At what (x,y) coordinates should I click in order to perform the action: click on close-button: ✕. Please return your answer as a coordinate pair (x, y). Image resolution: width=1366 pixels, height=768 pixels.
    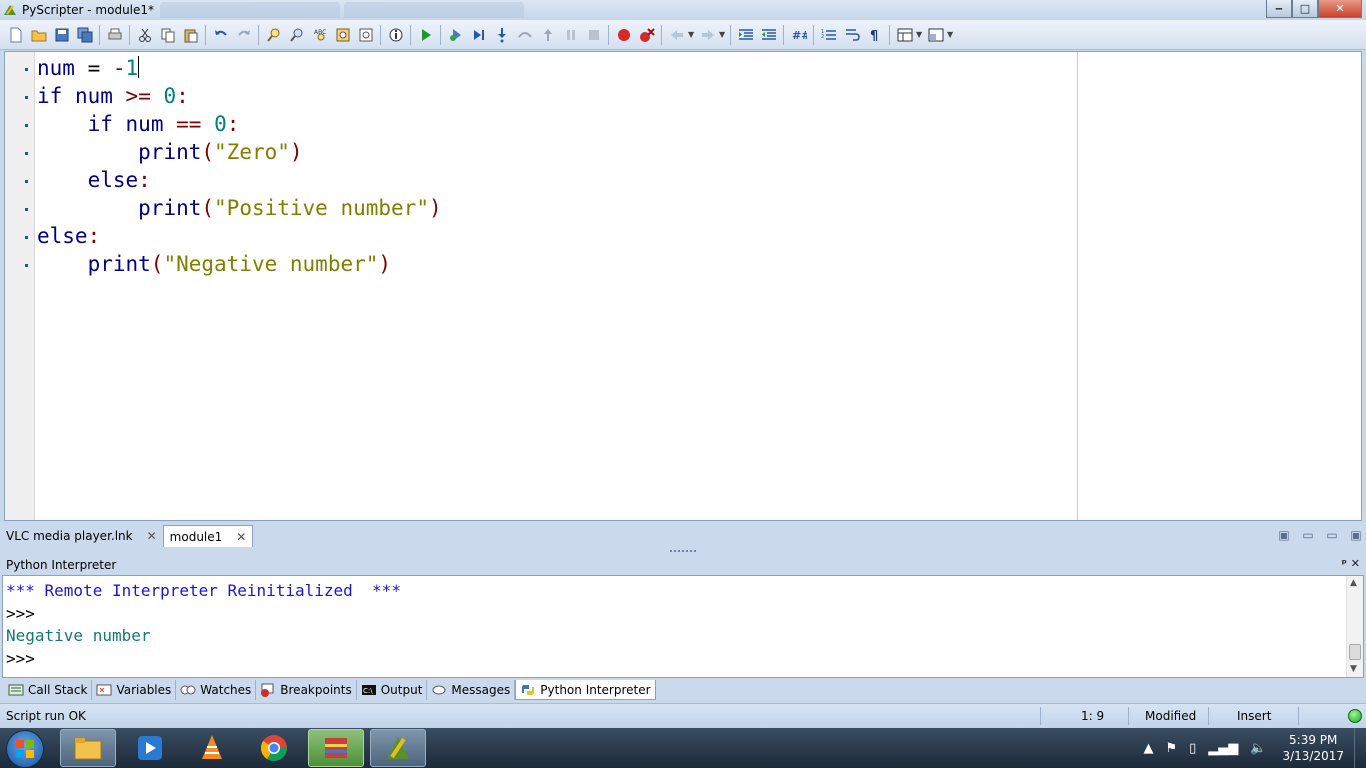
    Looking at the image, I should click on (1340, 9).